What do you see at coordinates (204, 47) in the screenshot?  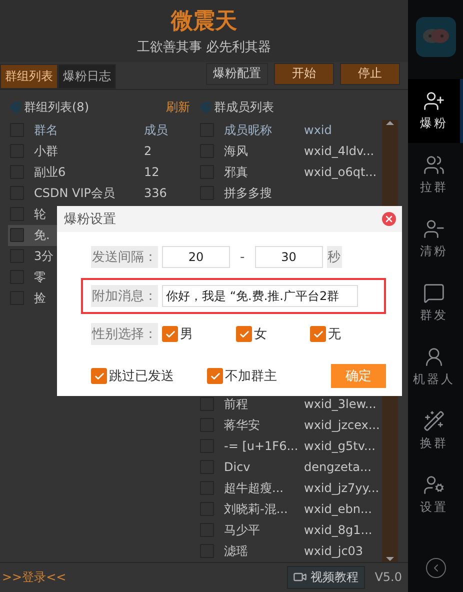 I see `app-slogan: 工欲善其事 必先利其器` at bounding box center [204, 47].